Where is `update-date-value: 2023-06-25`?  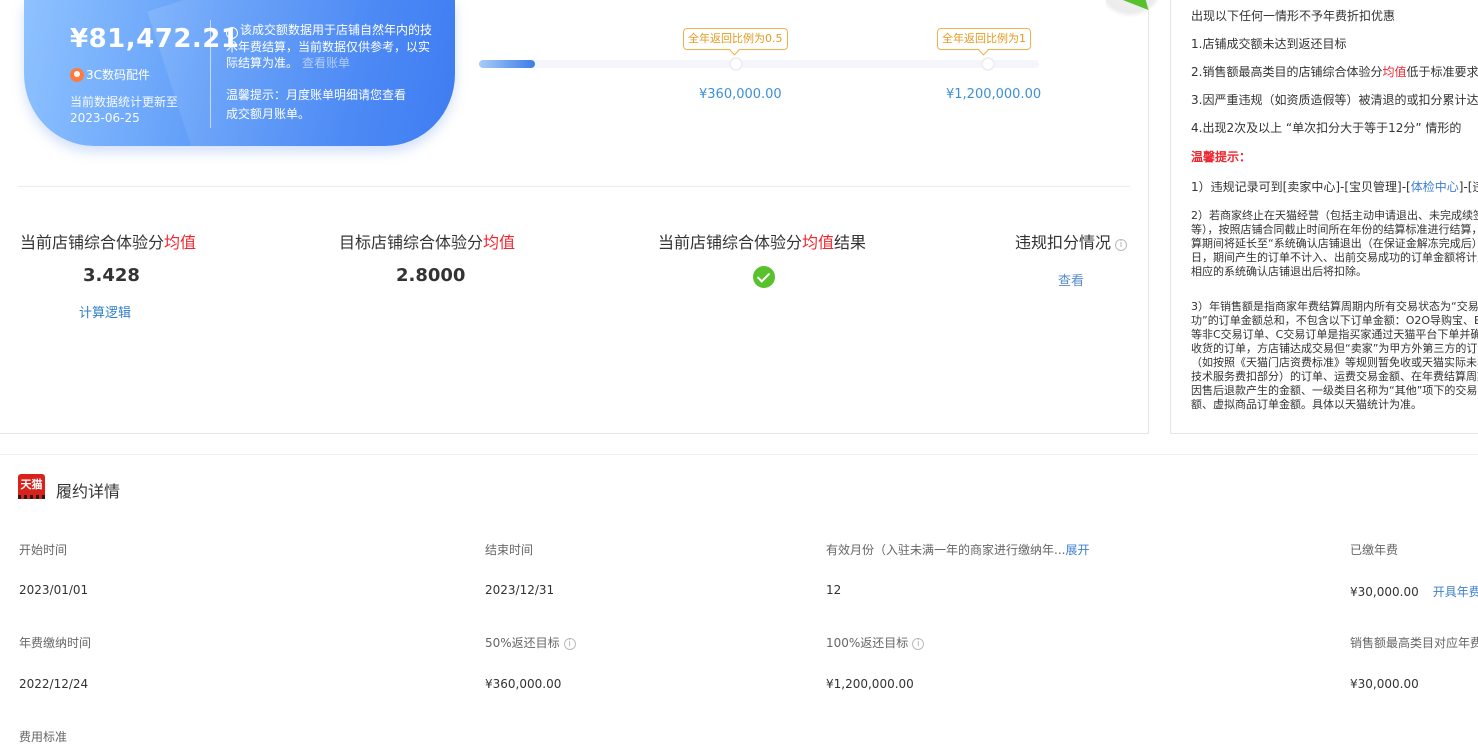 update-date-value: 2023-06-25 is located at coordinates (105, 118).